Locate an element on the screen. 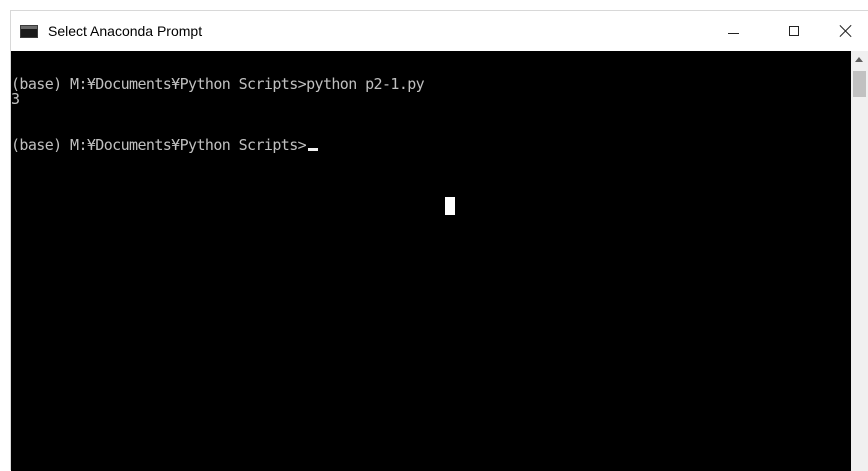 The width and height of the screenshot is (868, 471). maximize-button is located at coordinates (794, 31).